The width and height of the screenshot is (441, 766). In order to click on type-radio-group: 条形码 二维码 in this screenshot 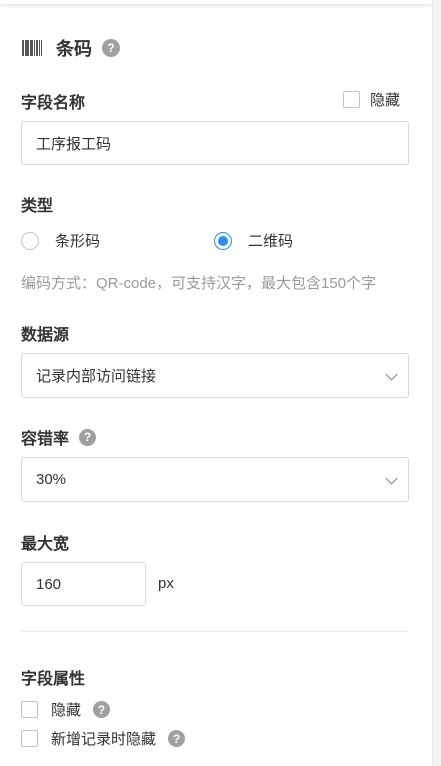, I will do `click(157, 240)`.